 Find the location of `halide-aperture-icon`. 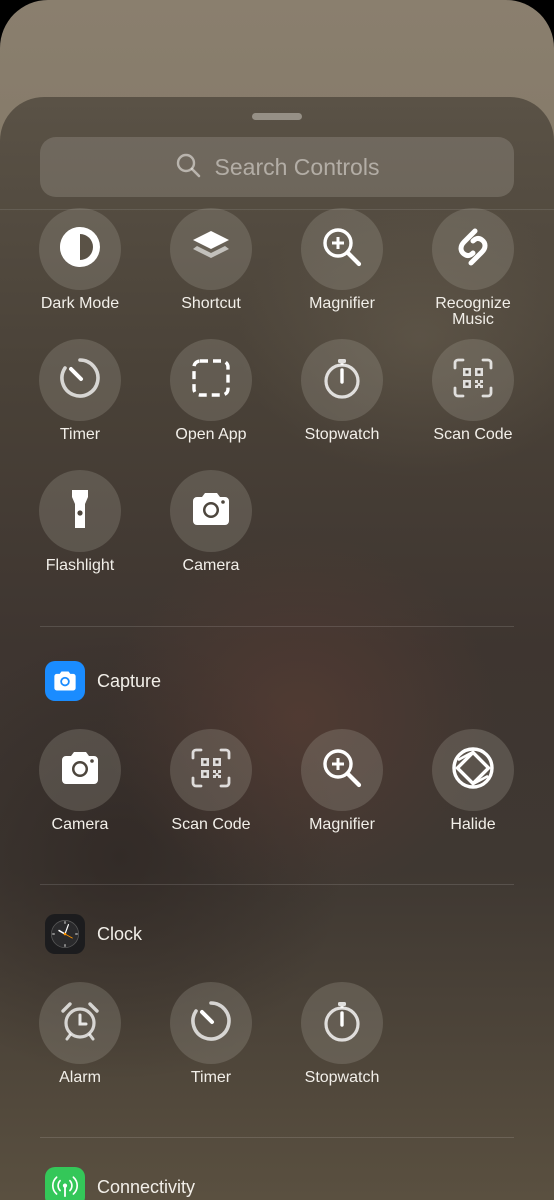

halide-aperture-icon is located at coordinates (473, 770).